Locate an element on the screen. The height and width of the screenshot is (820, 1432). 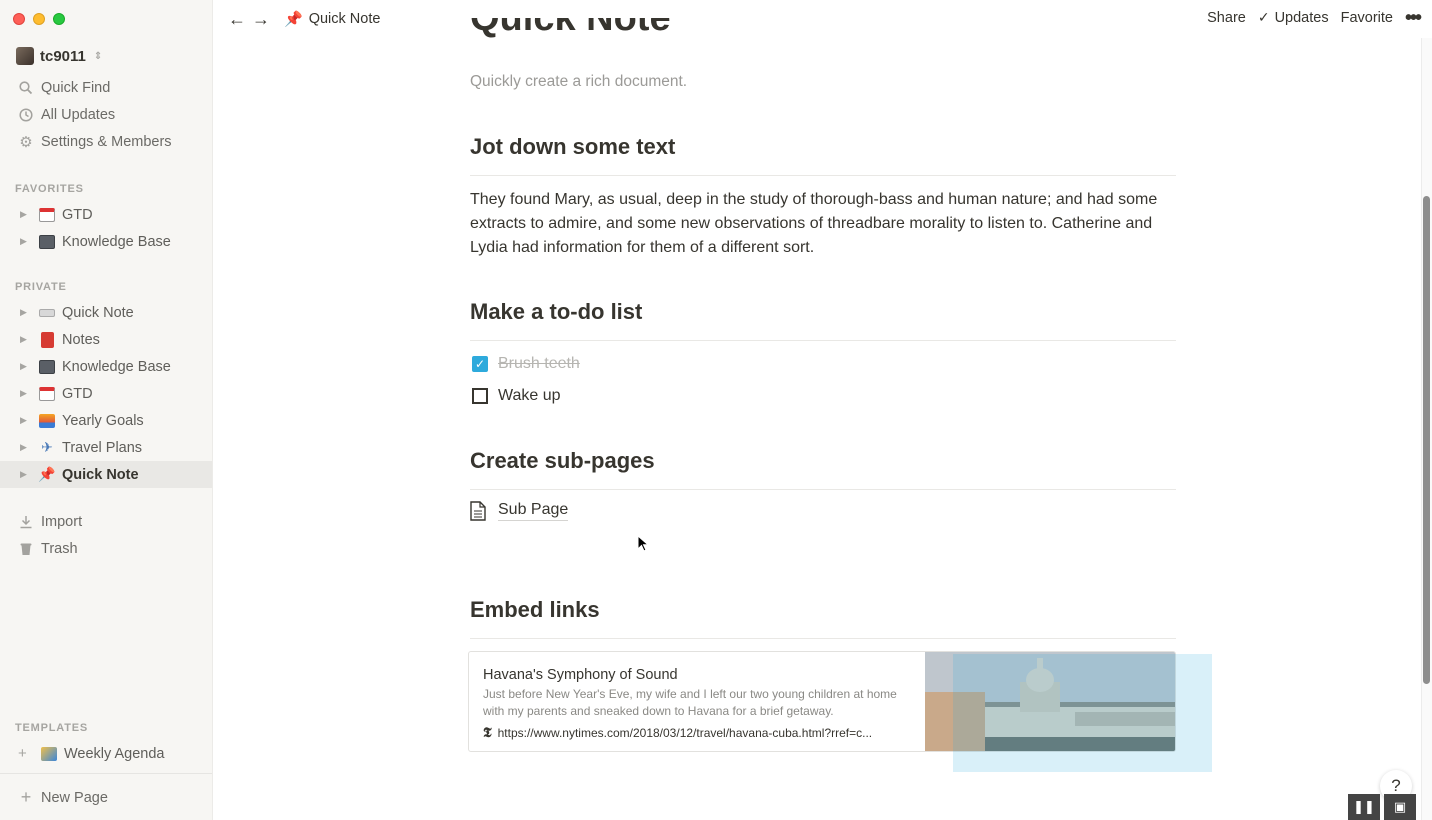
breadcrumb: 📌 Quick Note is located at coordinates (332, 19).